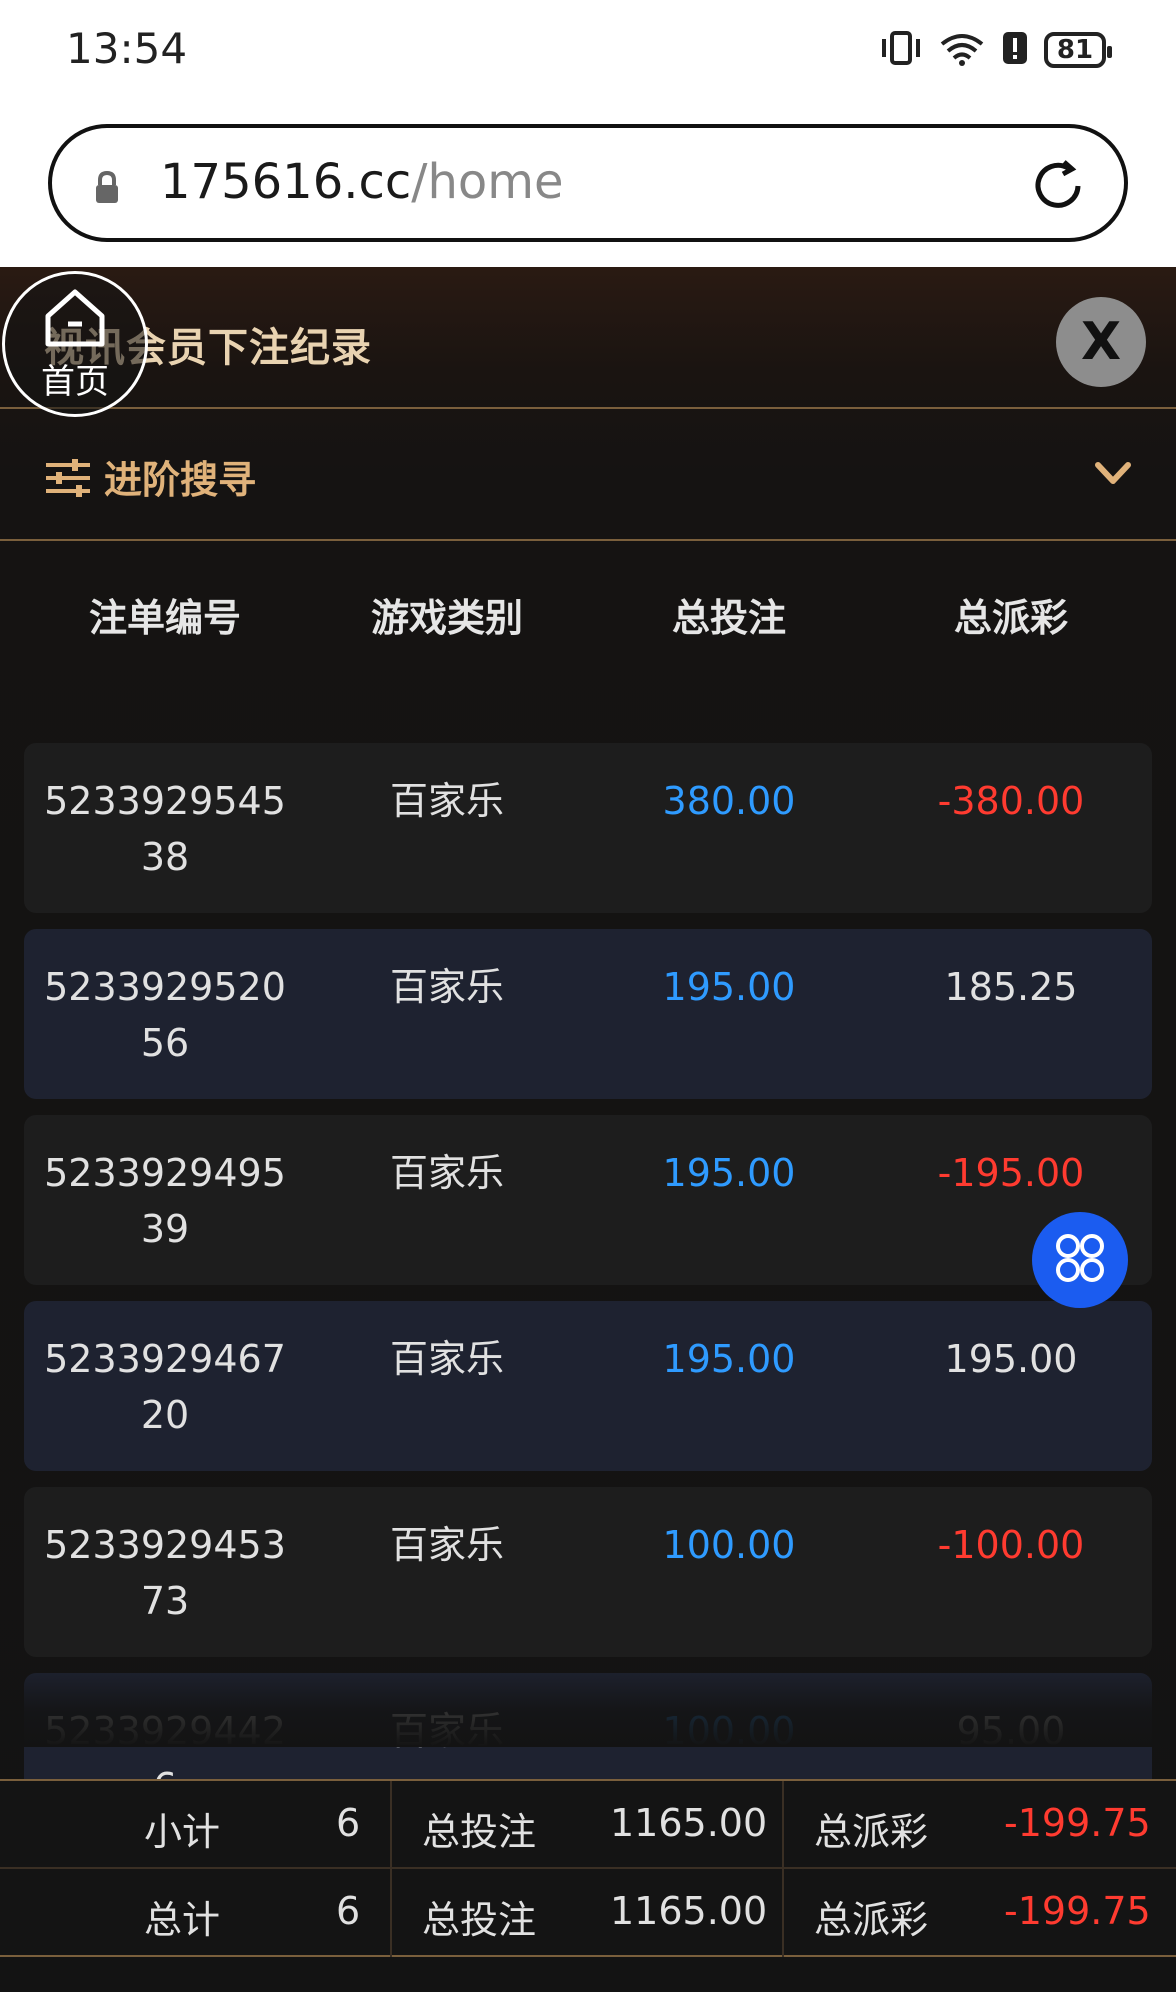 Image resolution: width=1176 pixels, height=1992 pixels. What do you see at coordinates (588, 1825) in the screenshot?
I see `subtotal-row: 小计 6 总投注 1165.00 总派彩 -199.75` at bounding box center [588, 1825].